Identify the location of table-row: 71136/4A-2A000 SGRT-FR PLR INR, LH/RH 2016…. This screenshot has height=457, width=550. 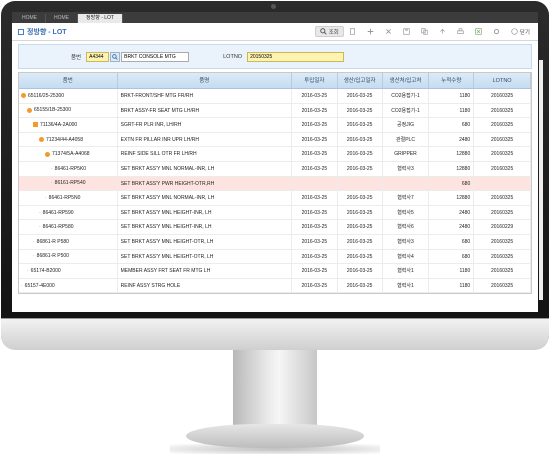
(275, 125).